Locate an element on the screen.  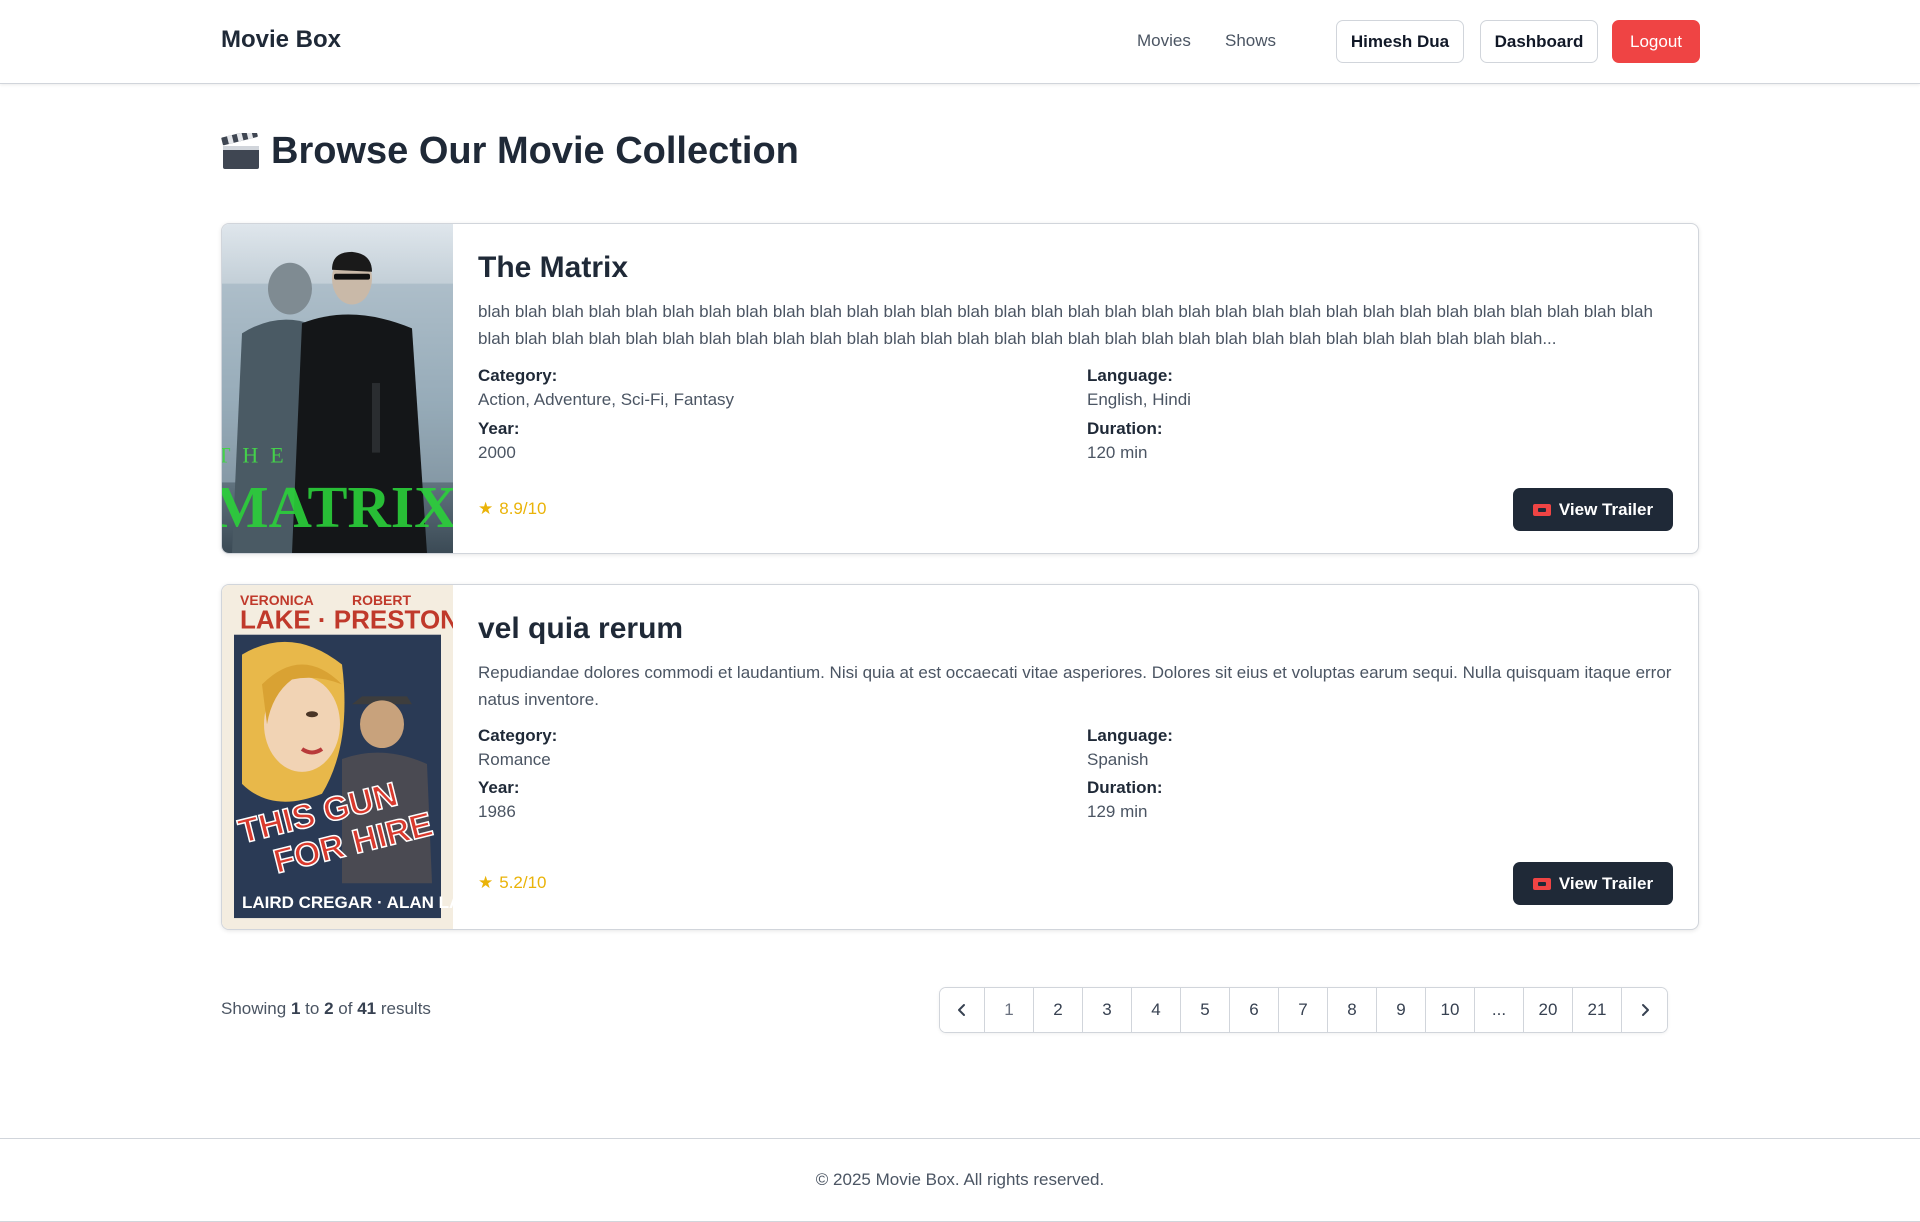
page-10-button: 10 is located at coordinates (1450, 1010).